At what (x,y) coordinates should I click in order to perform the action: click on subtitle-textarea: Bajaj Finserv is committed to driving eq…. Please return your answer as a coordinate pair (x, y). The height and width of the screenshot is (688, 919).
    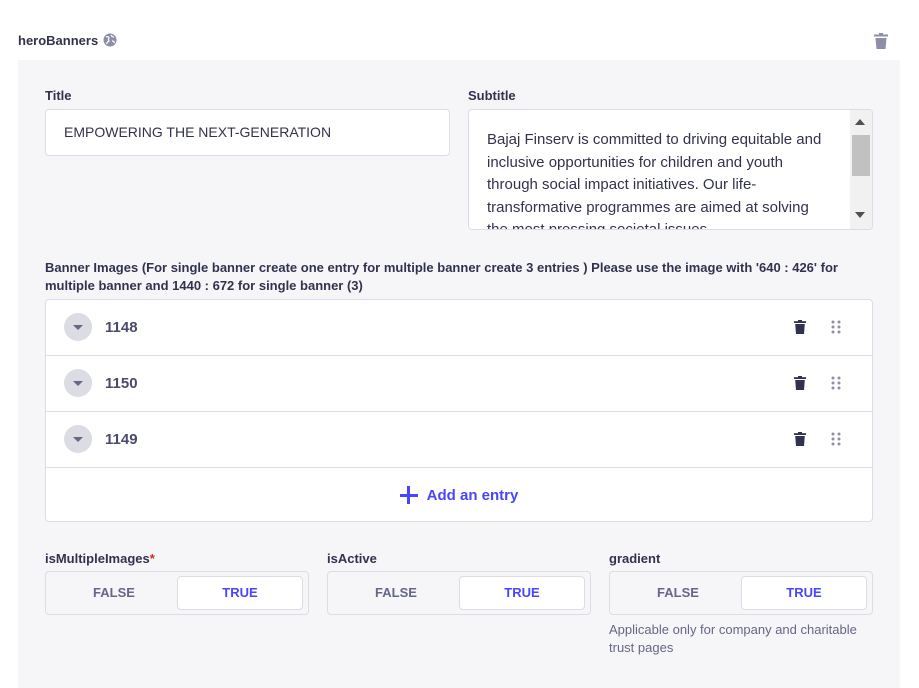
    Looking at the image, I should click on (670, 169).